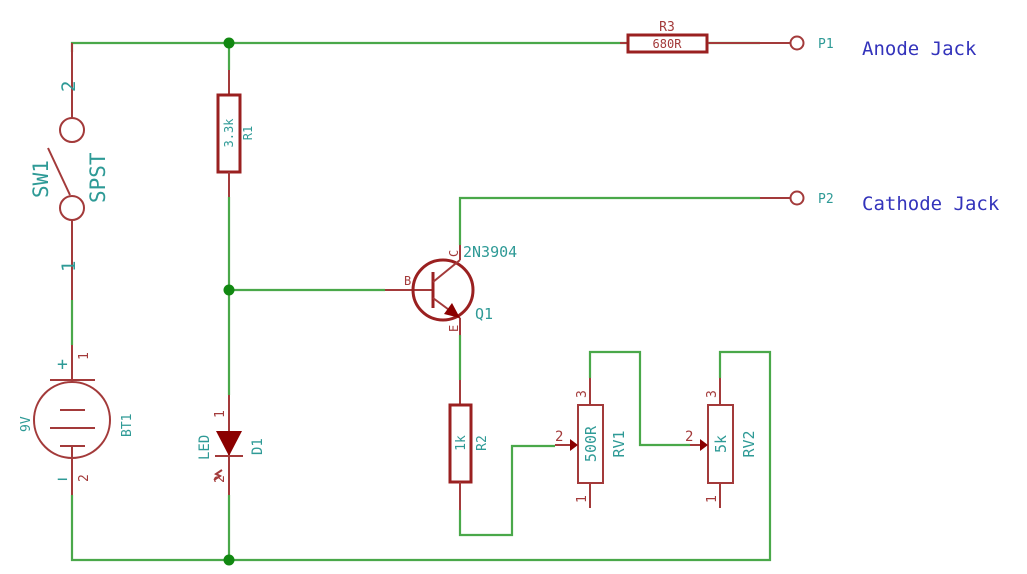  Describe the element at coordinates (712, 394) in the screenshot. I see `rv2-pin3: 3` at that location.